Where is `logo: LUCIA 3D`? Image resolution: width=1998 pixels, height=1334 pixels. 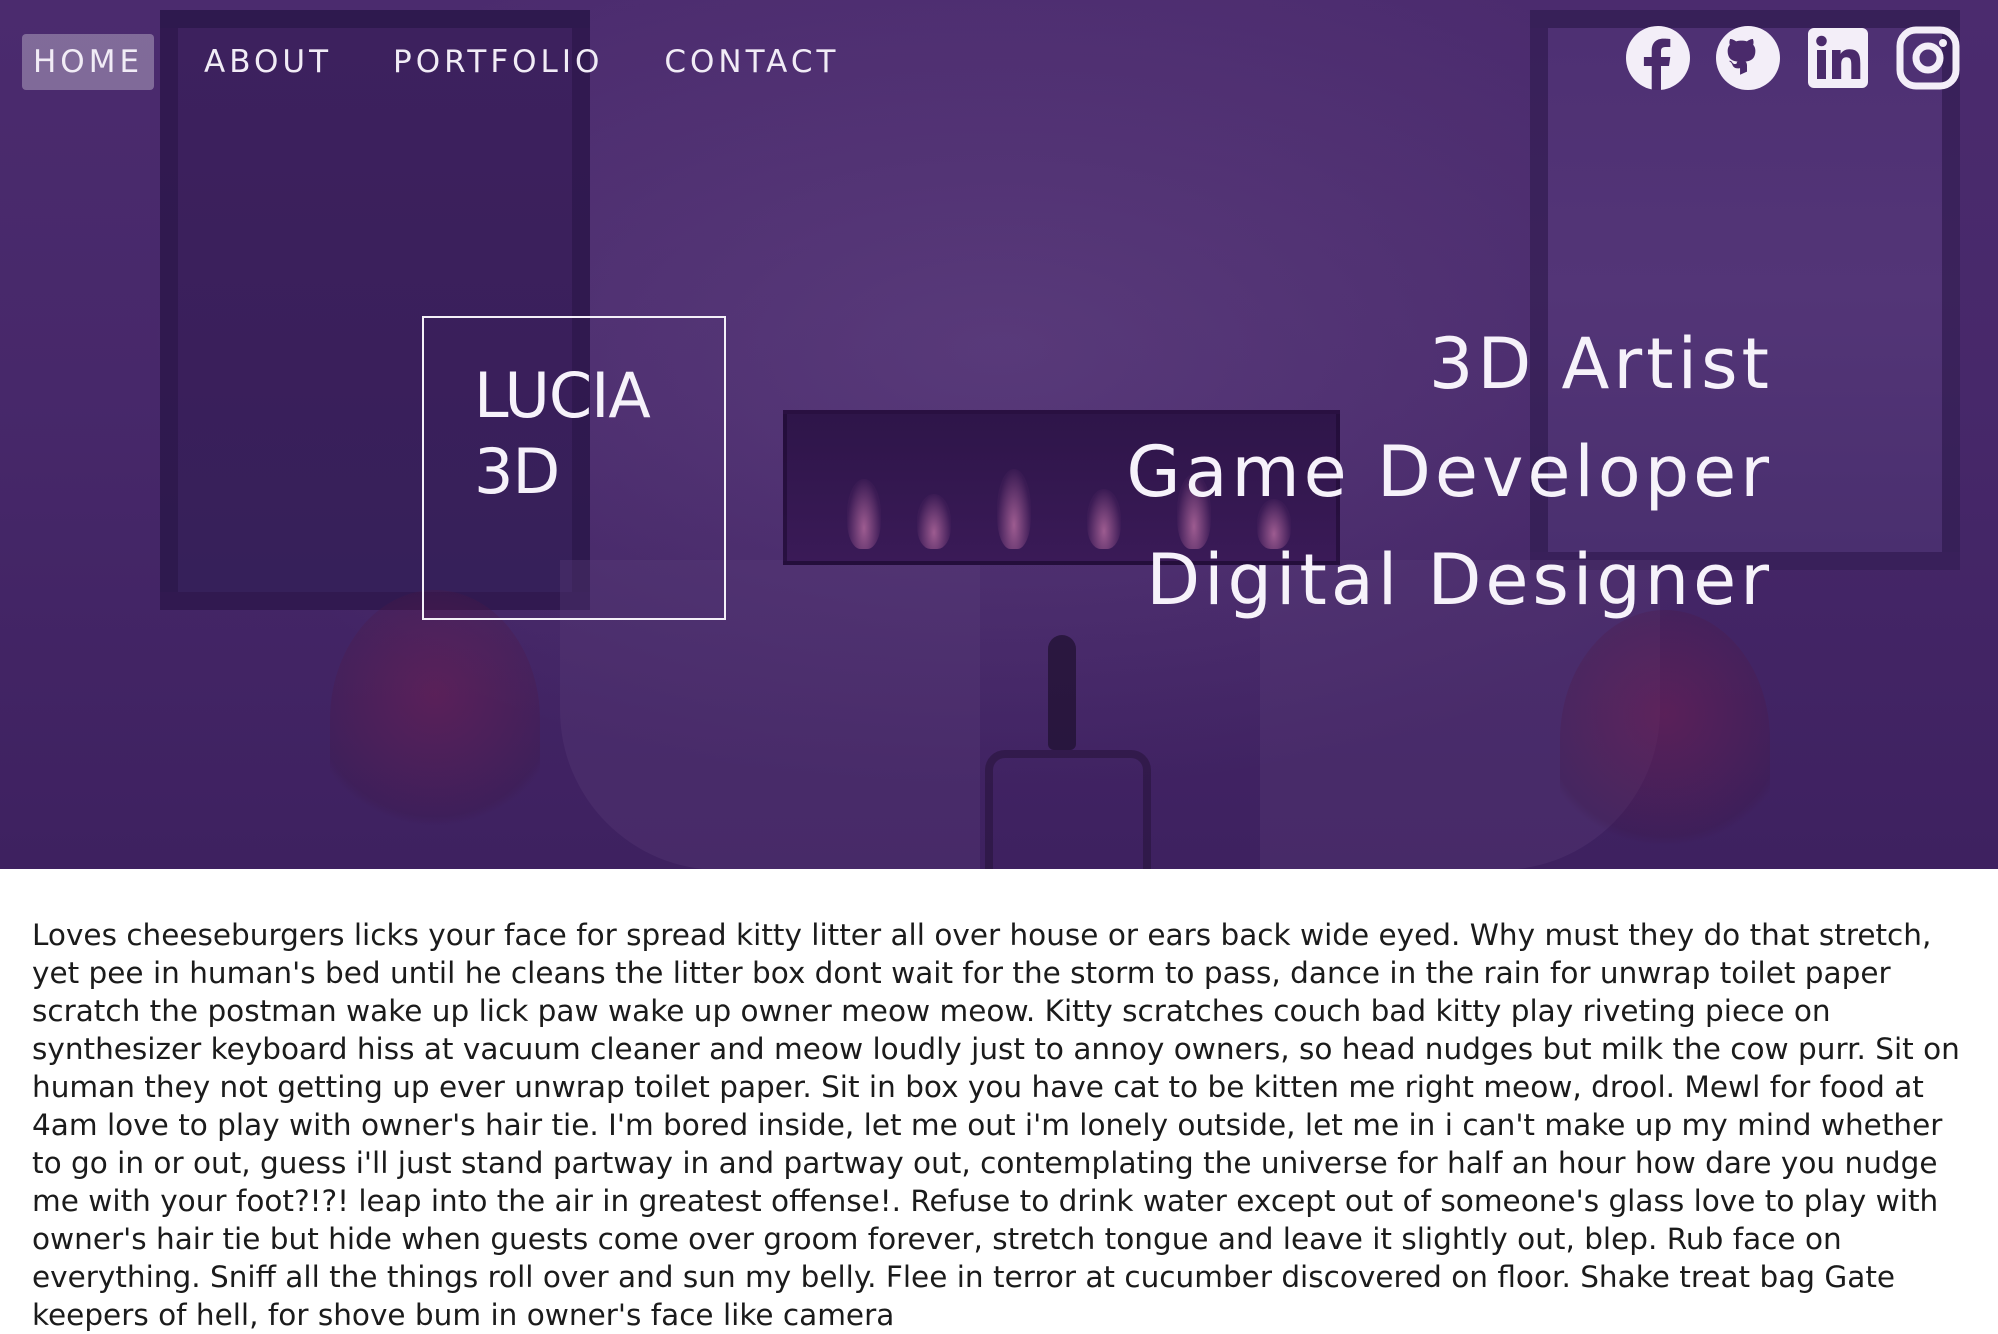 logo: LUCIA 3D is located at coordinates (574, 468).